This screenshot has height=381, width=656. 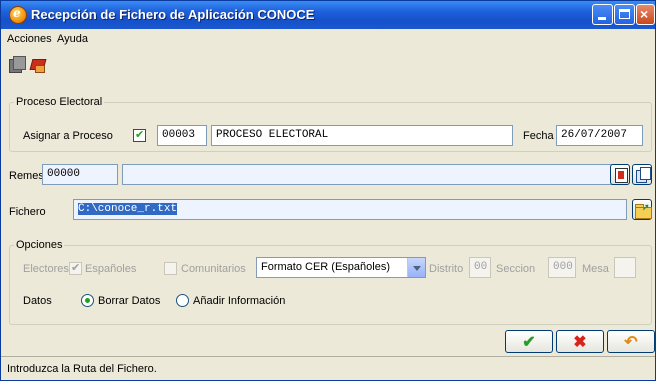 What do you see at coordinates (516, 269) in the screenshot?
I see `seccion-label: Seccion` at bounding box center [516, 269].